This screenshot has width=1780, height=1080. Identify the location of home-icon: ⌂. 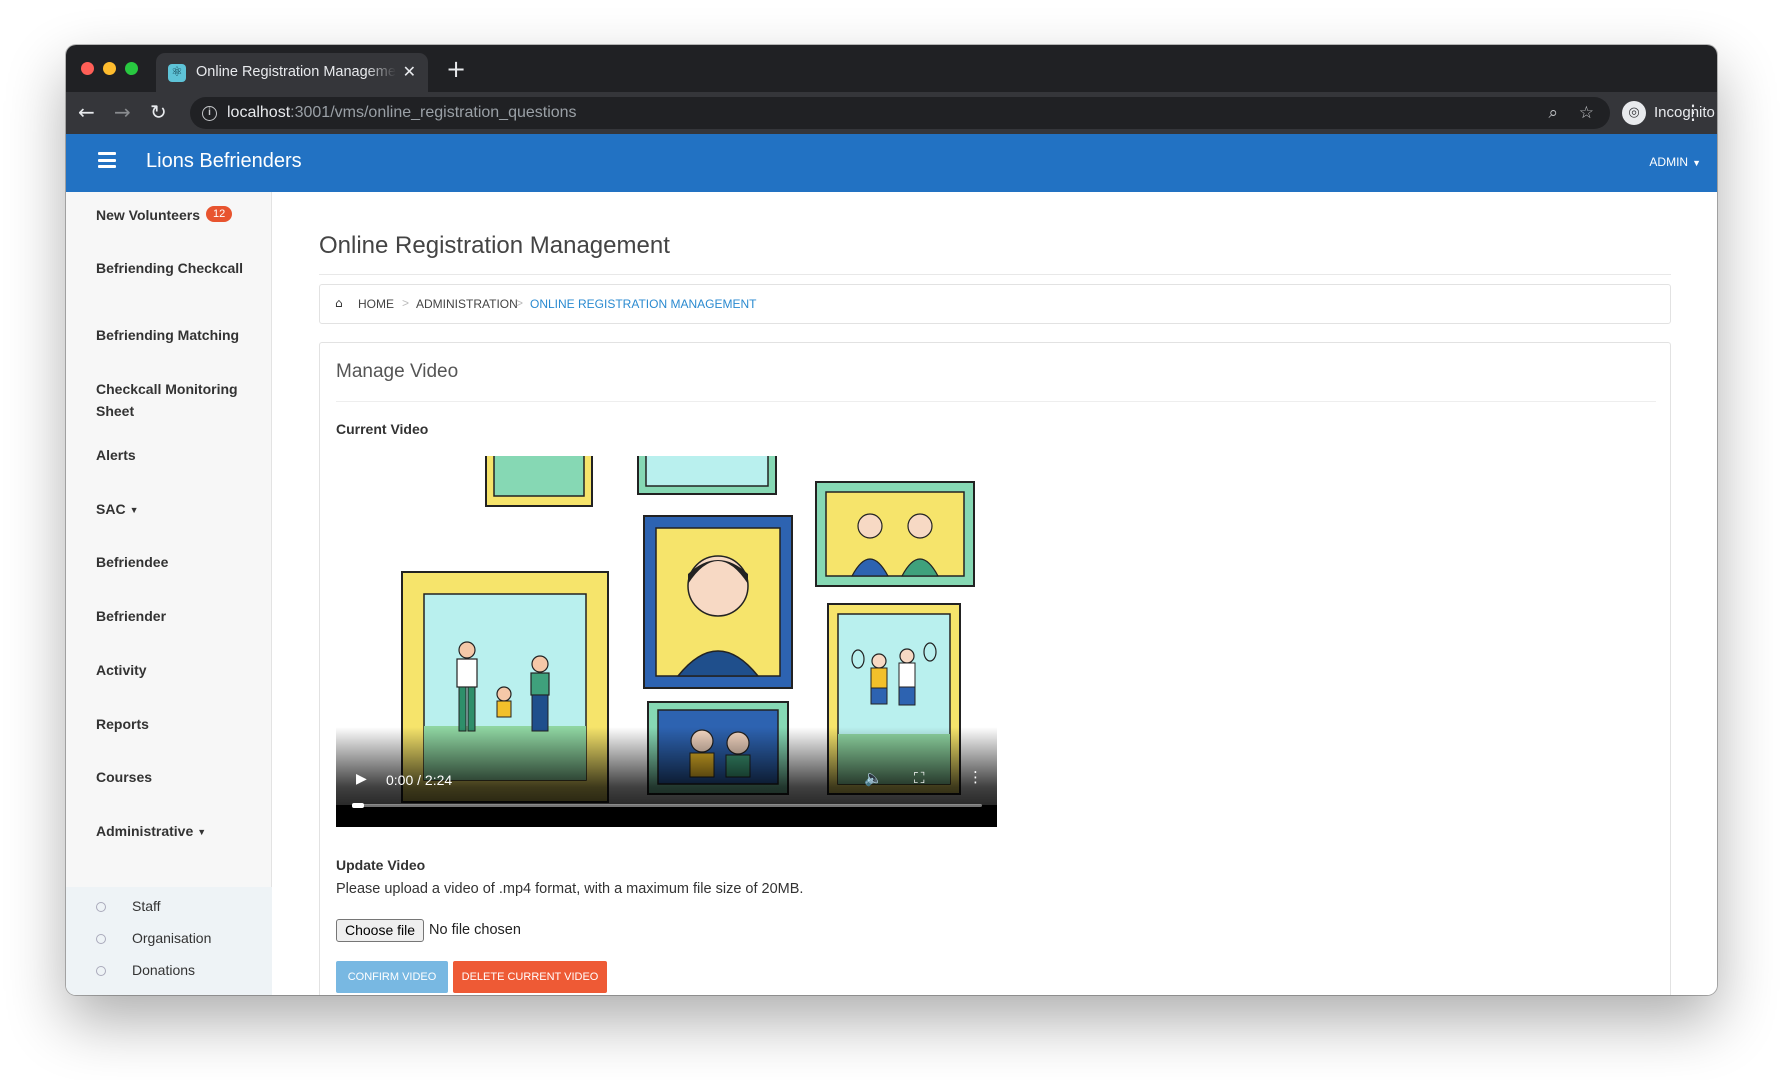
(339, 303).